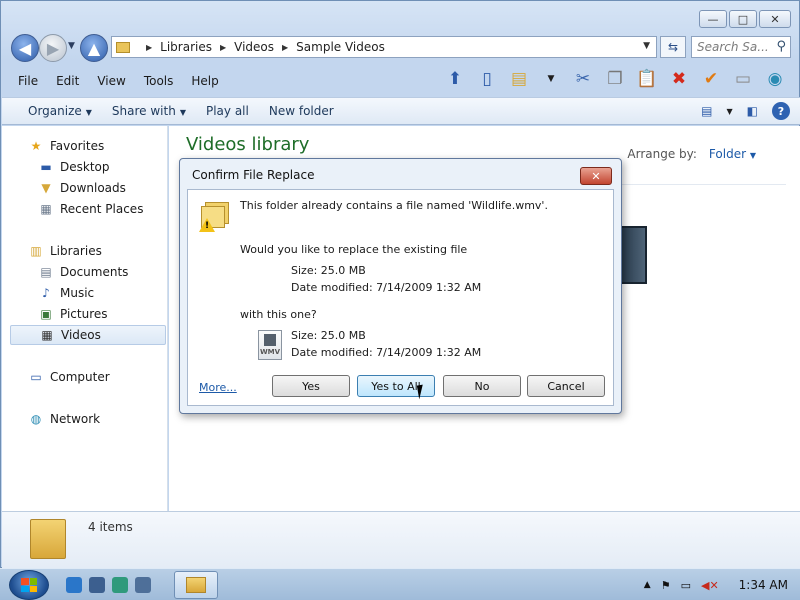  I want to click on folder-options-icon: ▤, so click(519, 79).